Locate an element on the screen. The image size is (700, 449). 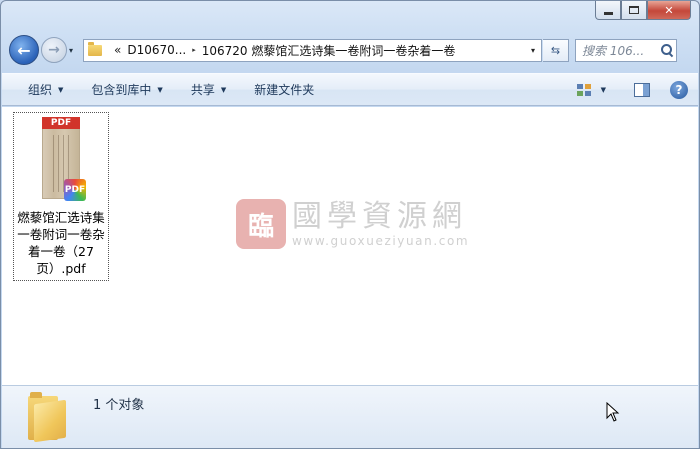
view-grid-icon is located at coordinates (583, 89).